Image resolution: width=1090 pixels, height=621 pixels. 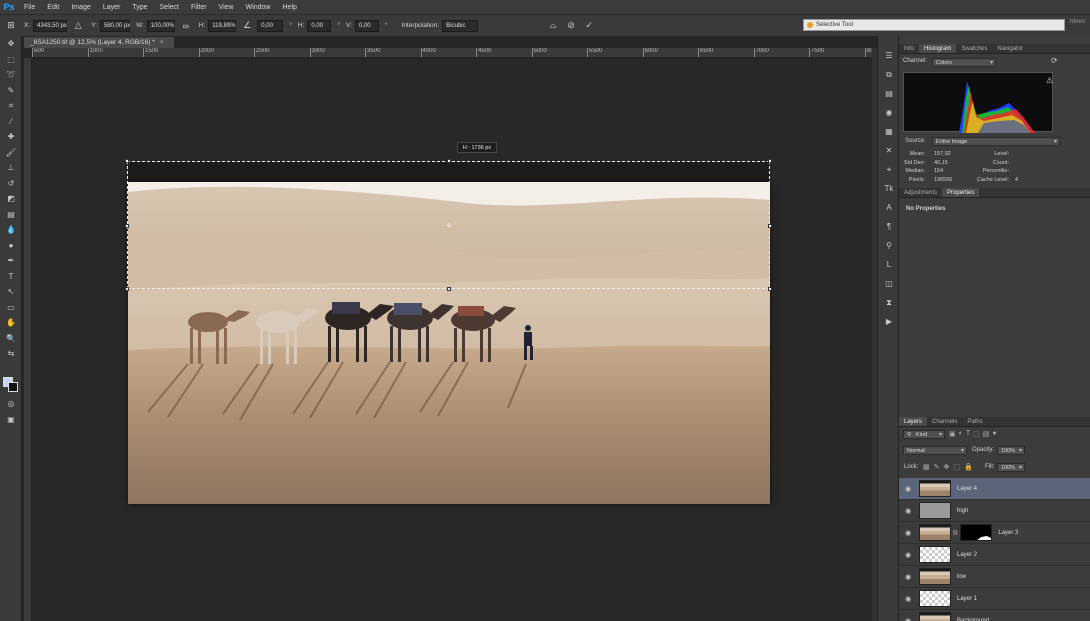 What do you see at coordinates (889, 169) in the screenshot?
I see `clone-source-icon: ⌖` at bounding box center [889, 169].